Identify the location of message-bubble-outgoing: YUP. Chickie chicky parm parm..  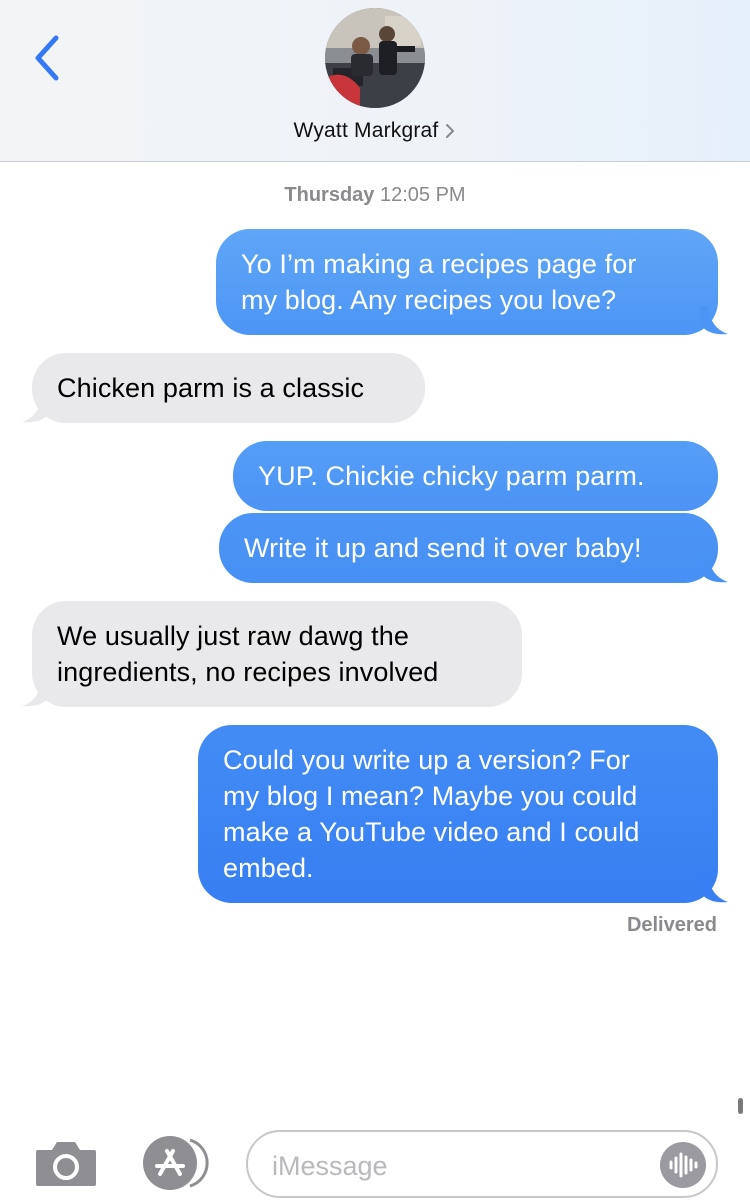
(475, 476).